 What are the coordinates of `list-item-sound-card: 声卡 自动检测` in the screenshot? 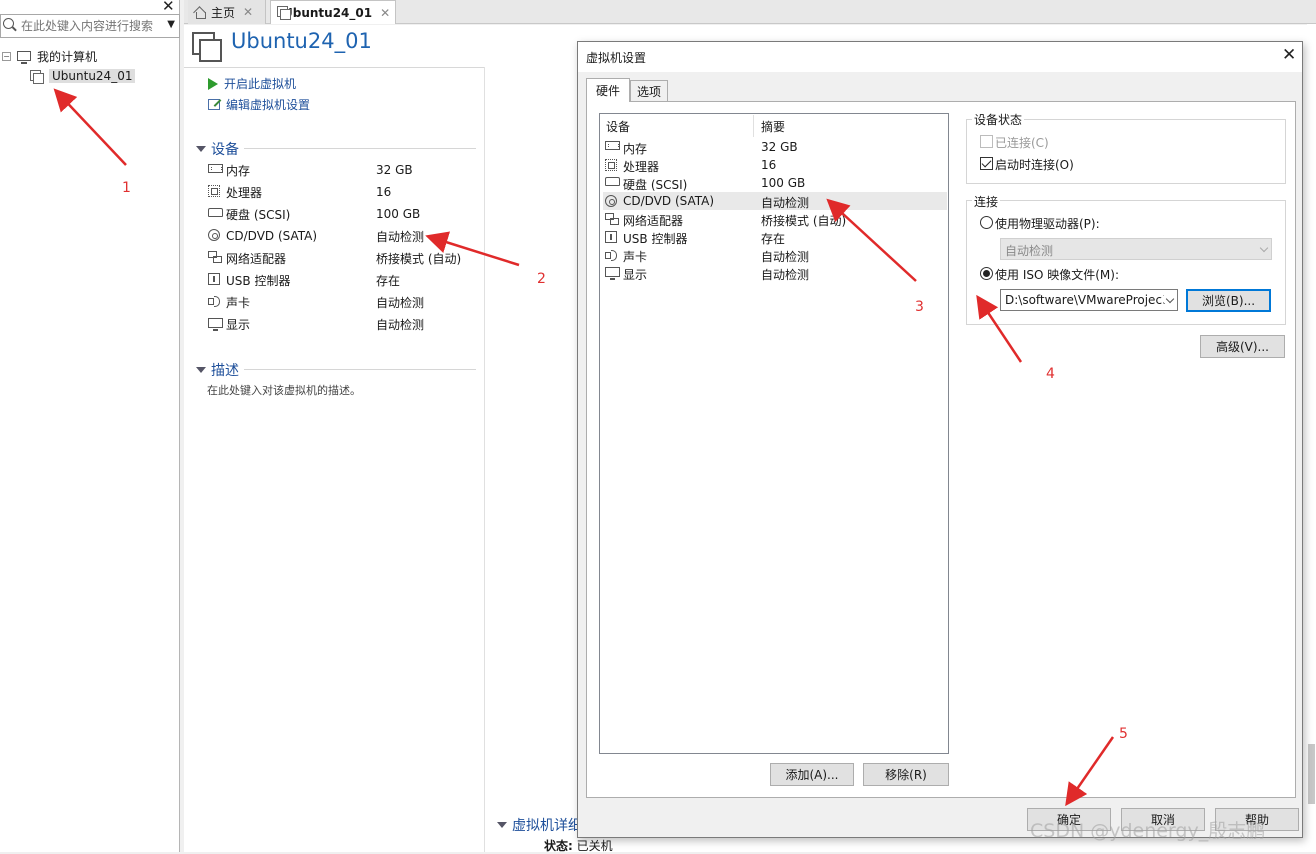 It's located at (775, 255).